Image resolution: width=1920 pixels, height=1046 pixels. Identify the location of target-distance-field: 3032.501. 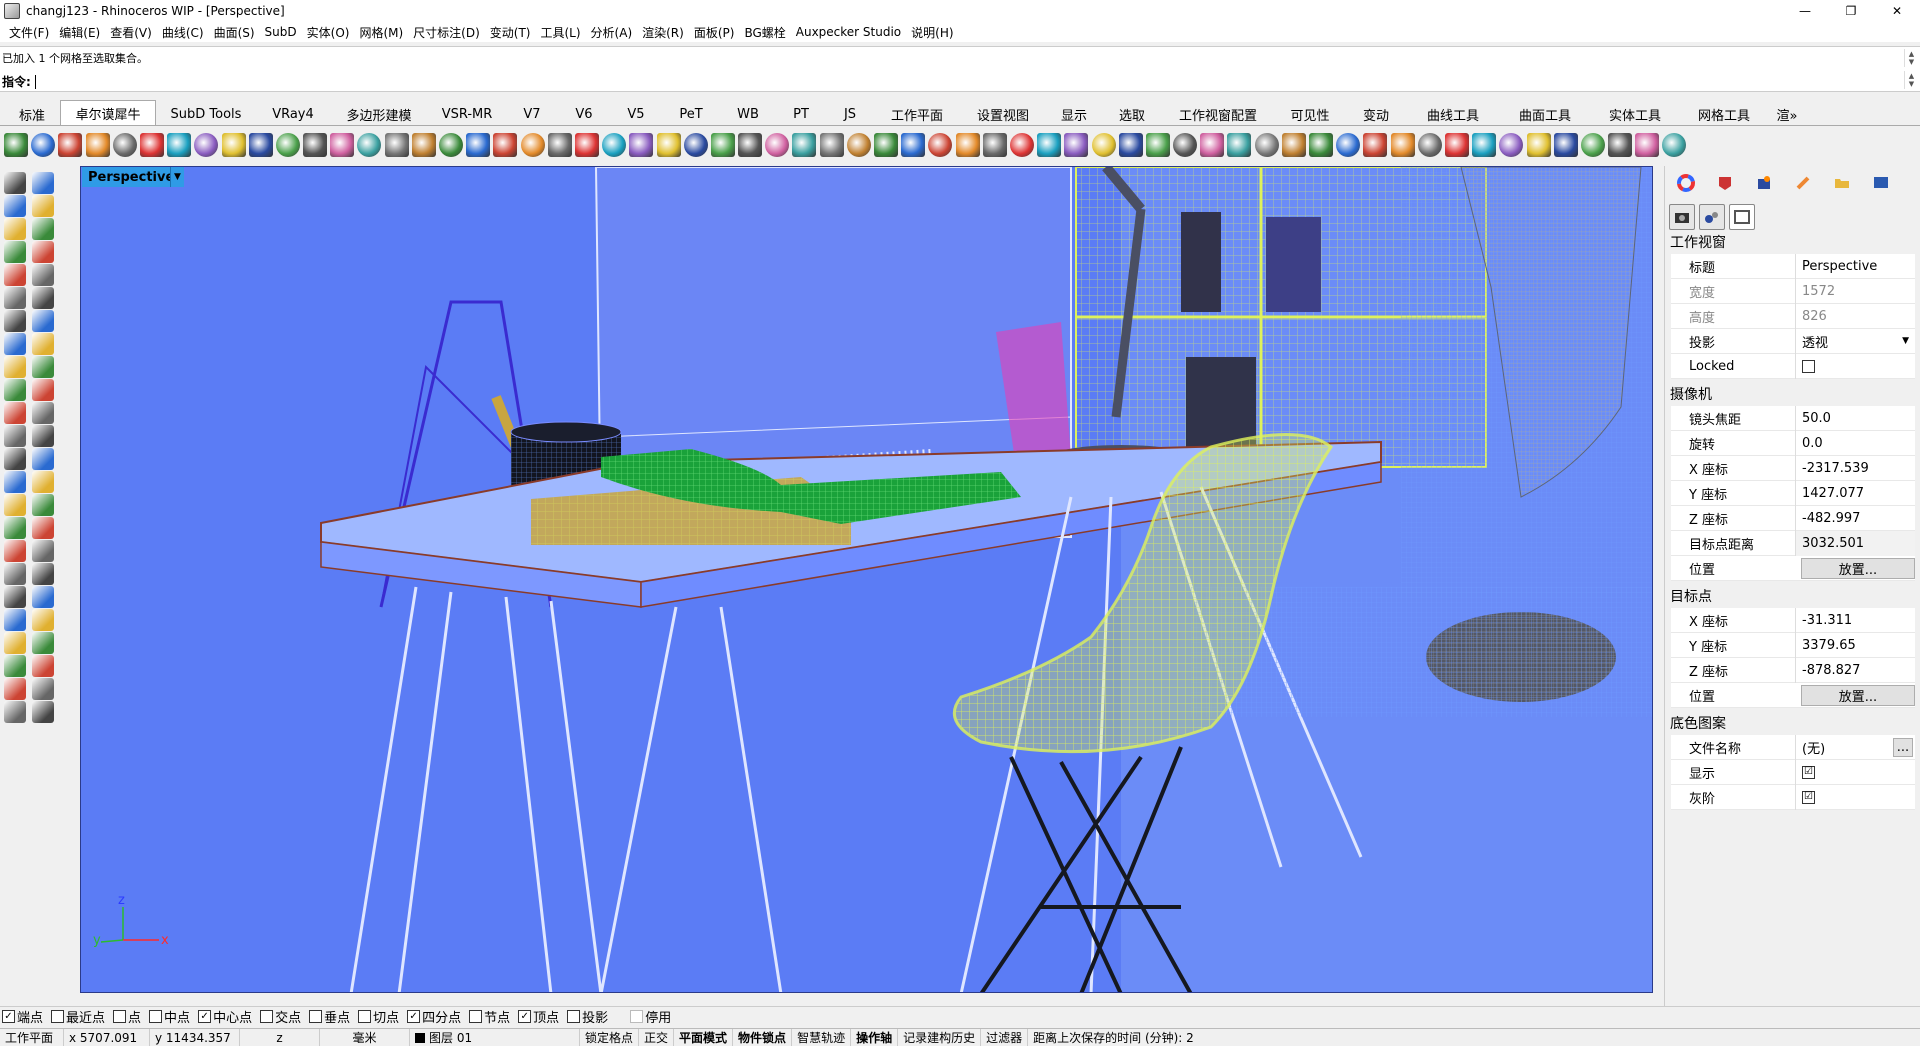
(1855, 543).